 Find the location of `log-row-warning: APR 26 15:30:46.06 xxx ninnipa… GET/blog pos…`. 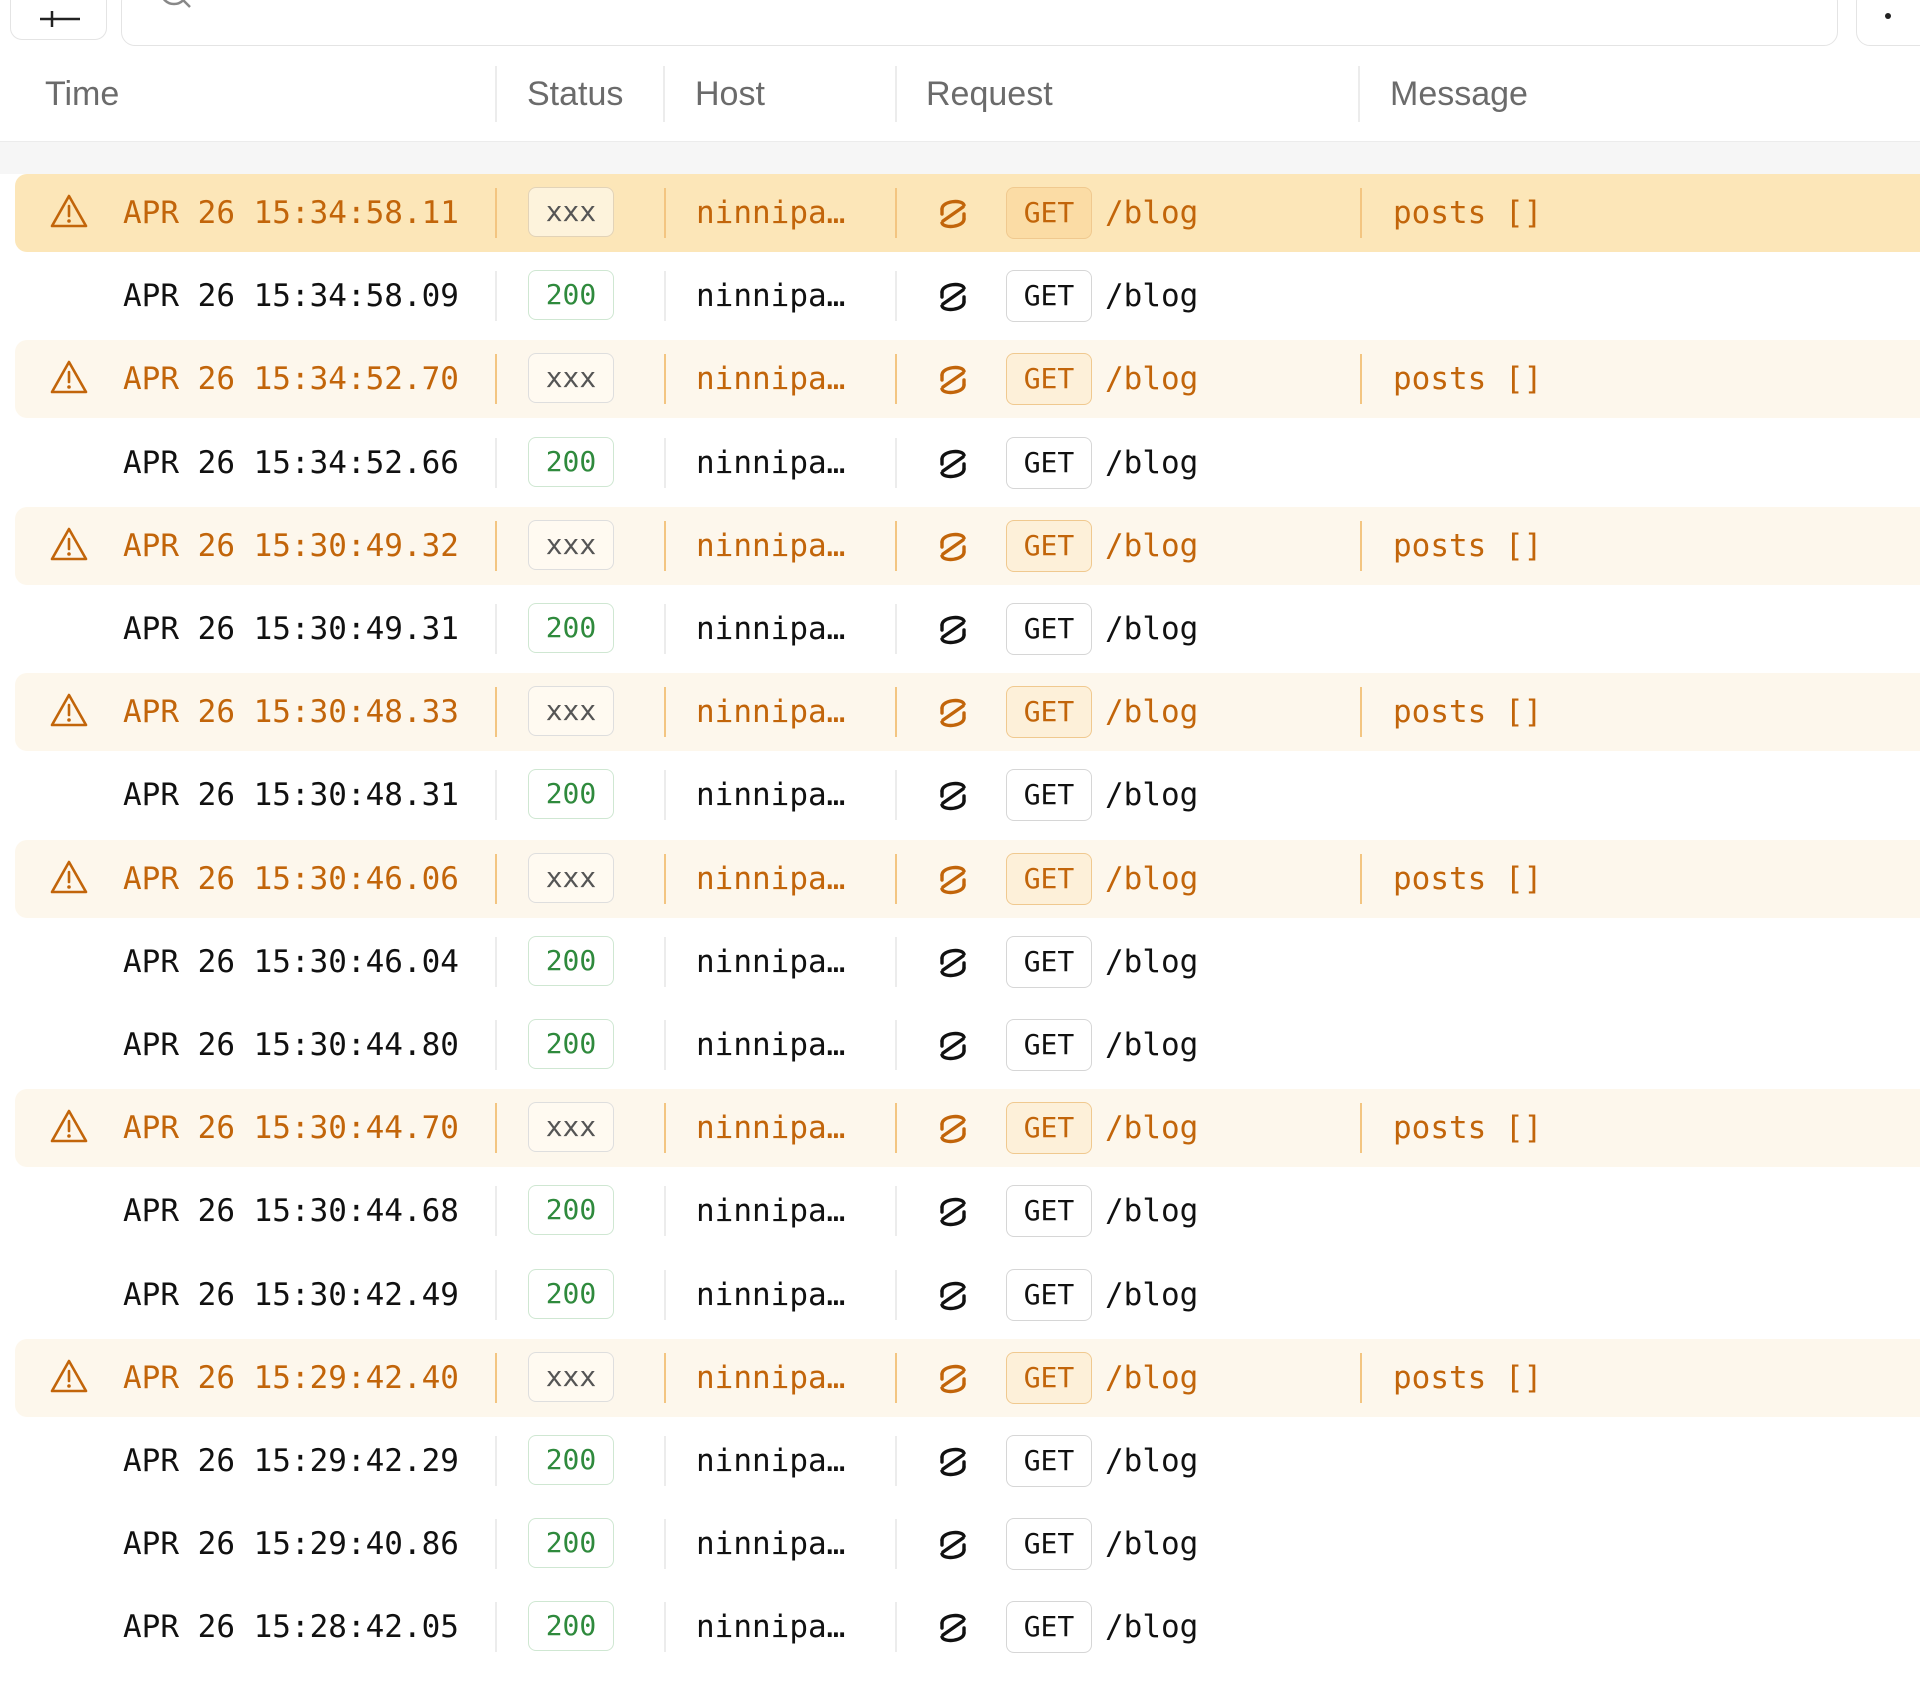

log-row-warning: APR 26 15:30:46.06 xxx ninnipa… GET/blog pos… is located at coordinates (967, 878).